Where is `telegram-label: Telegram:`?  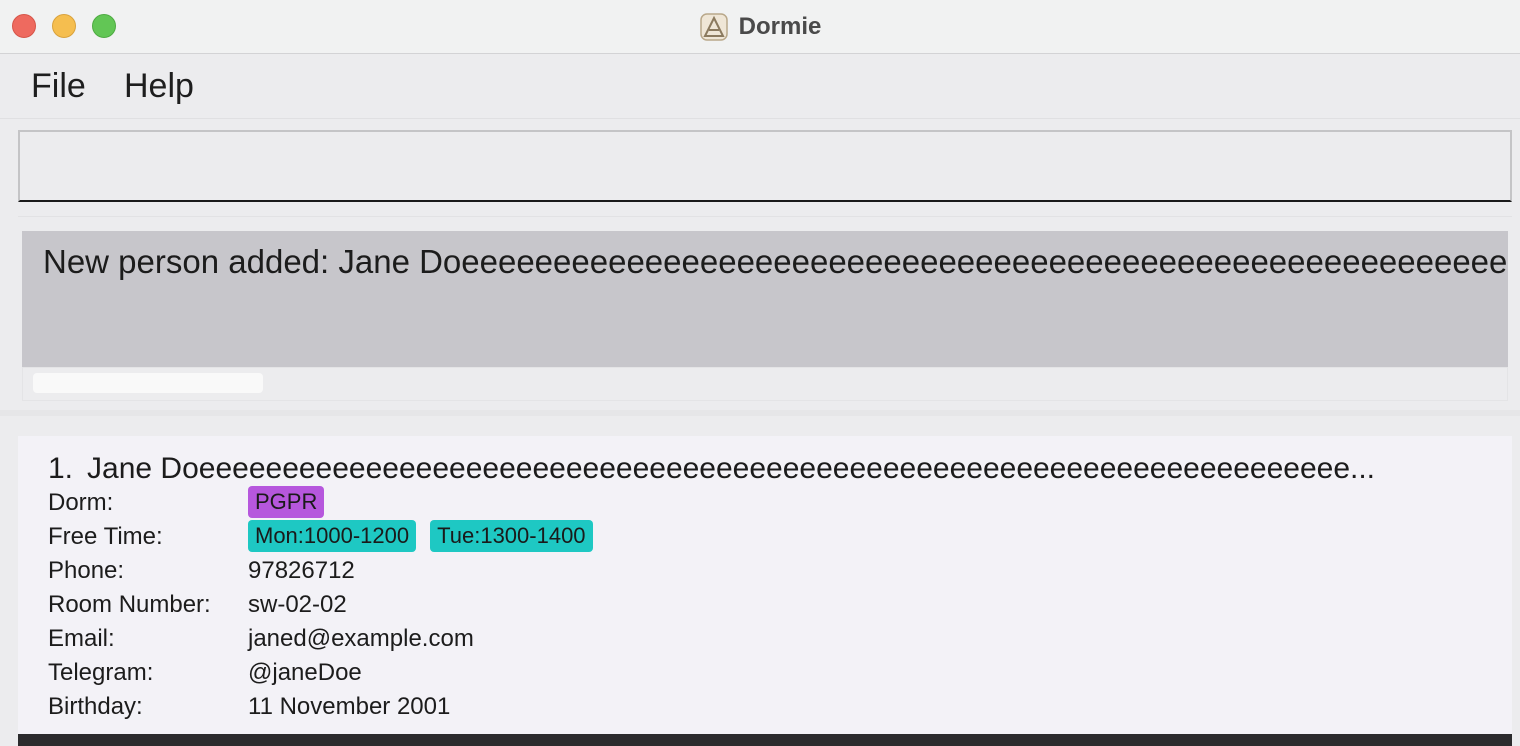 telegram-label: Telegram: is located at coordinates (101, 672).